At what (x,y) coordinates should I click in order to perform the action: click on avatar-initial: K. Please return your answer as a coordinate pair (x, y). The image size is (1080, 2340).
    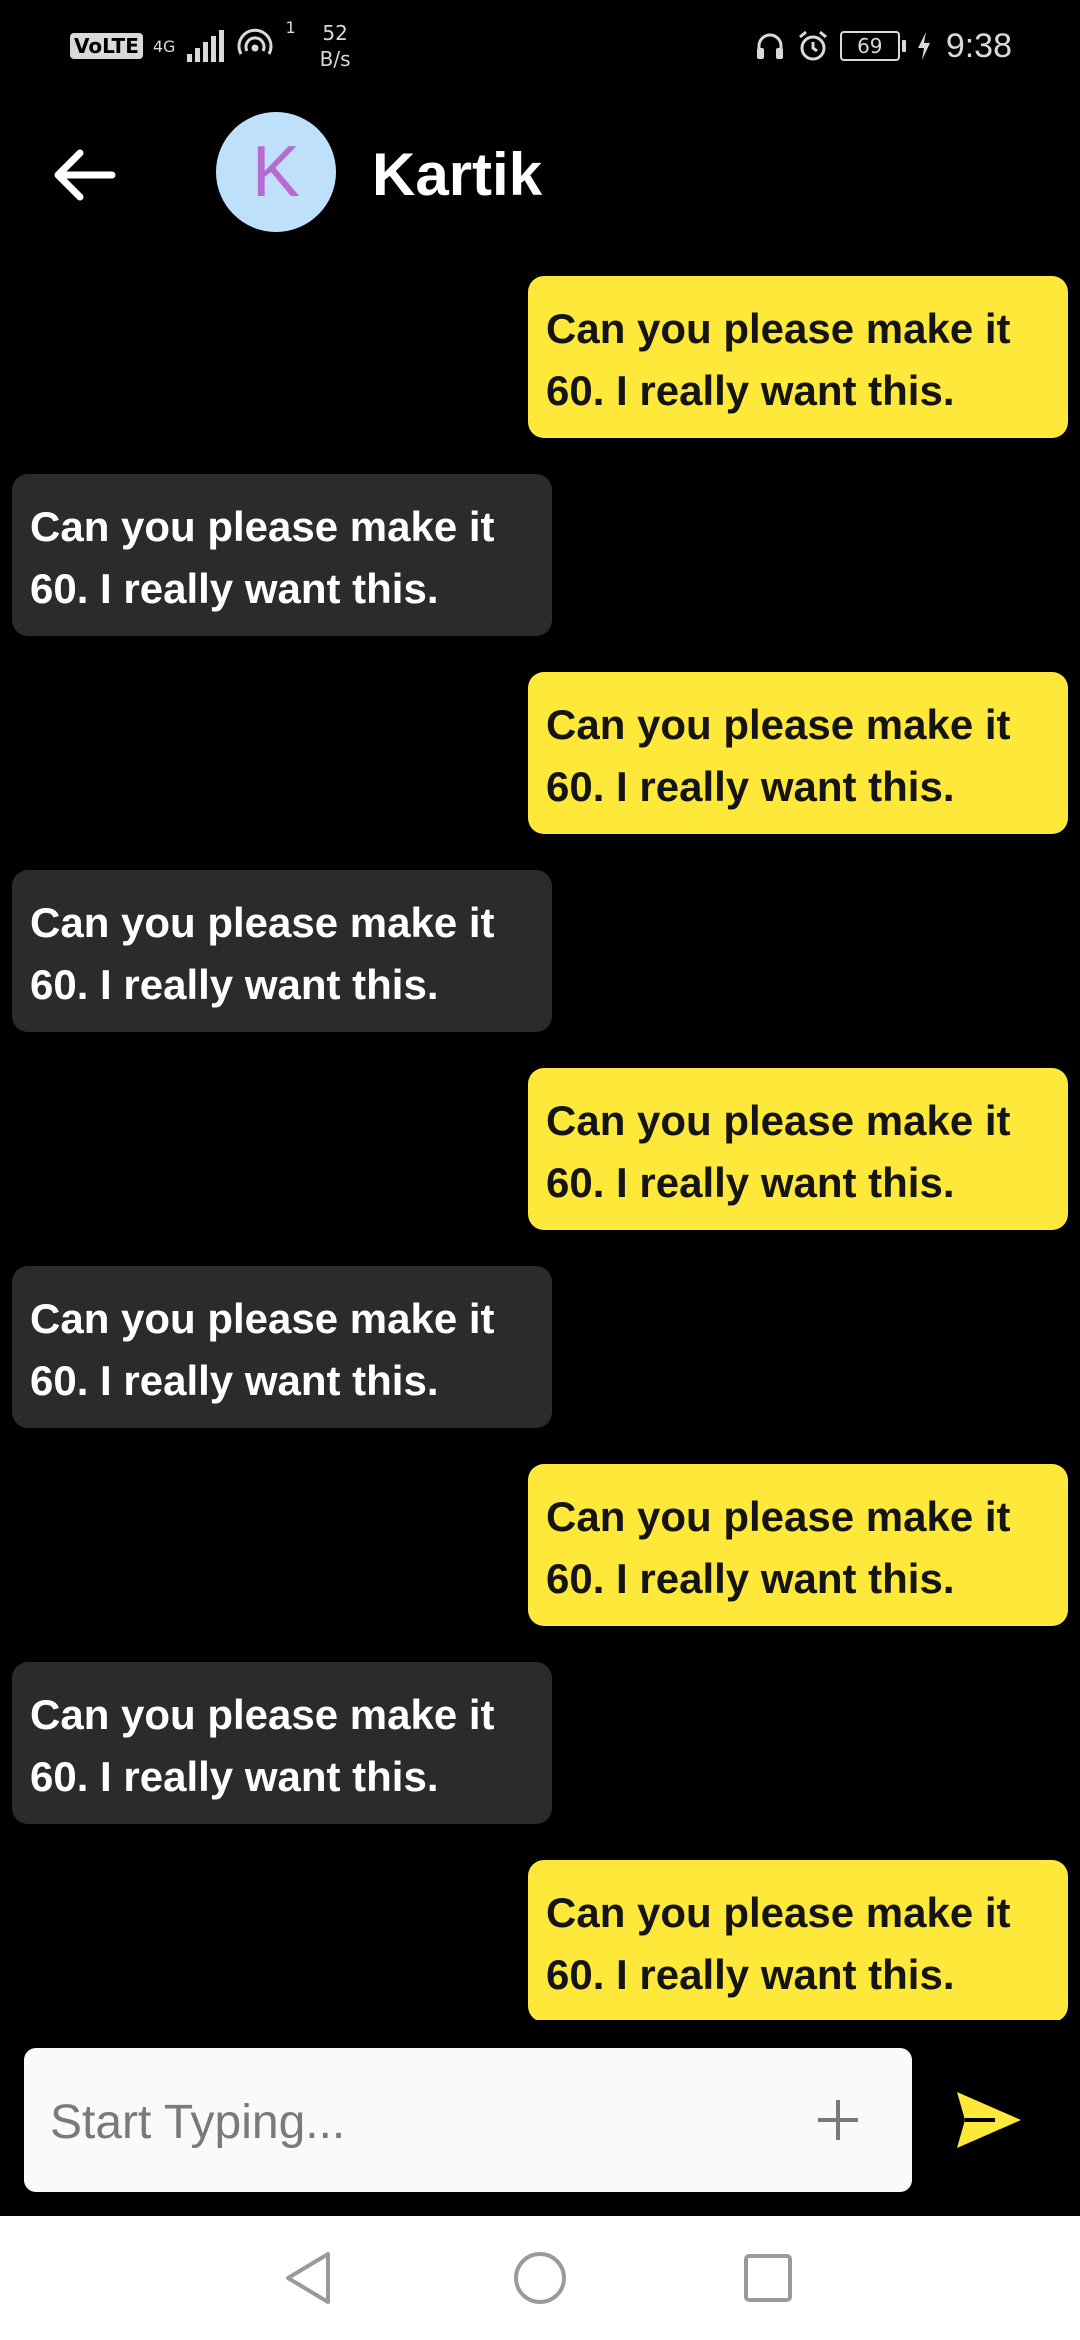
    Looking at the image, I should click on (276, 172).